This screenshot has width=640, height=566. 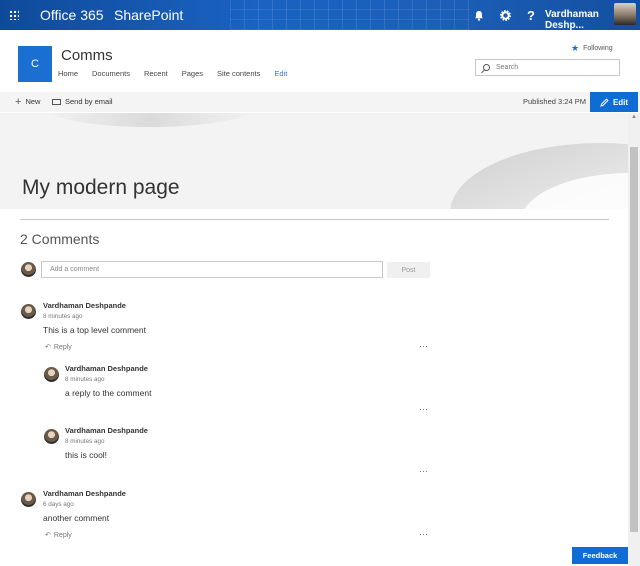 I want to click on add-comment-placeholder: Add a comment, so click(x=75, y=269).